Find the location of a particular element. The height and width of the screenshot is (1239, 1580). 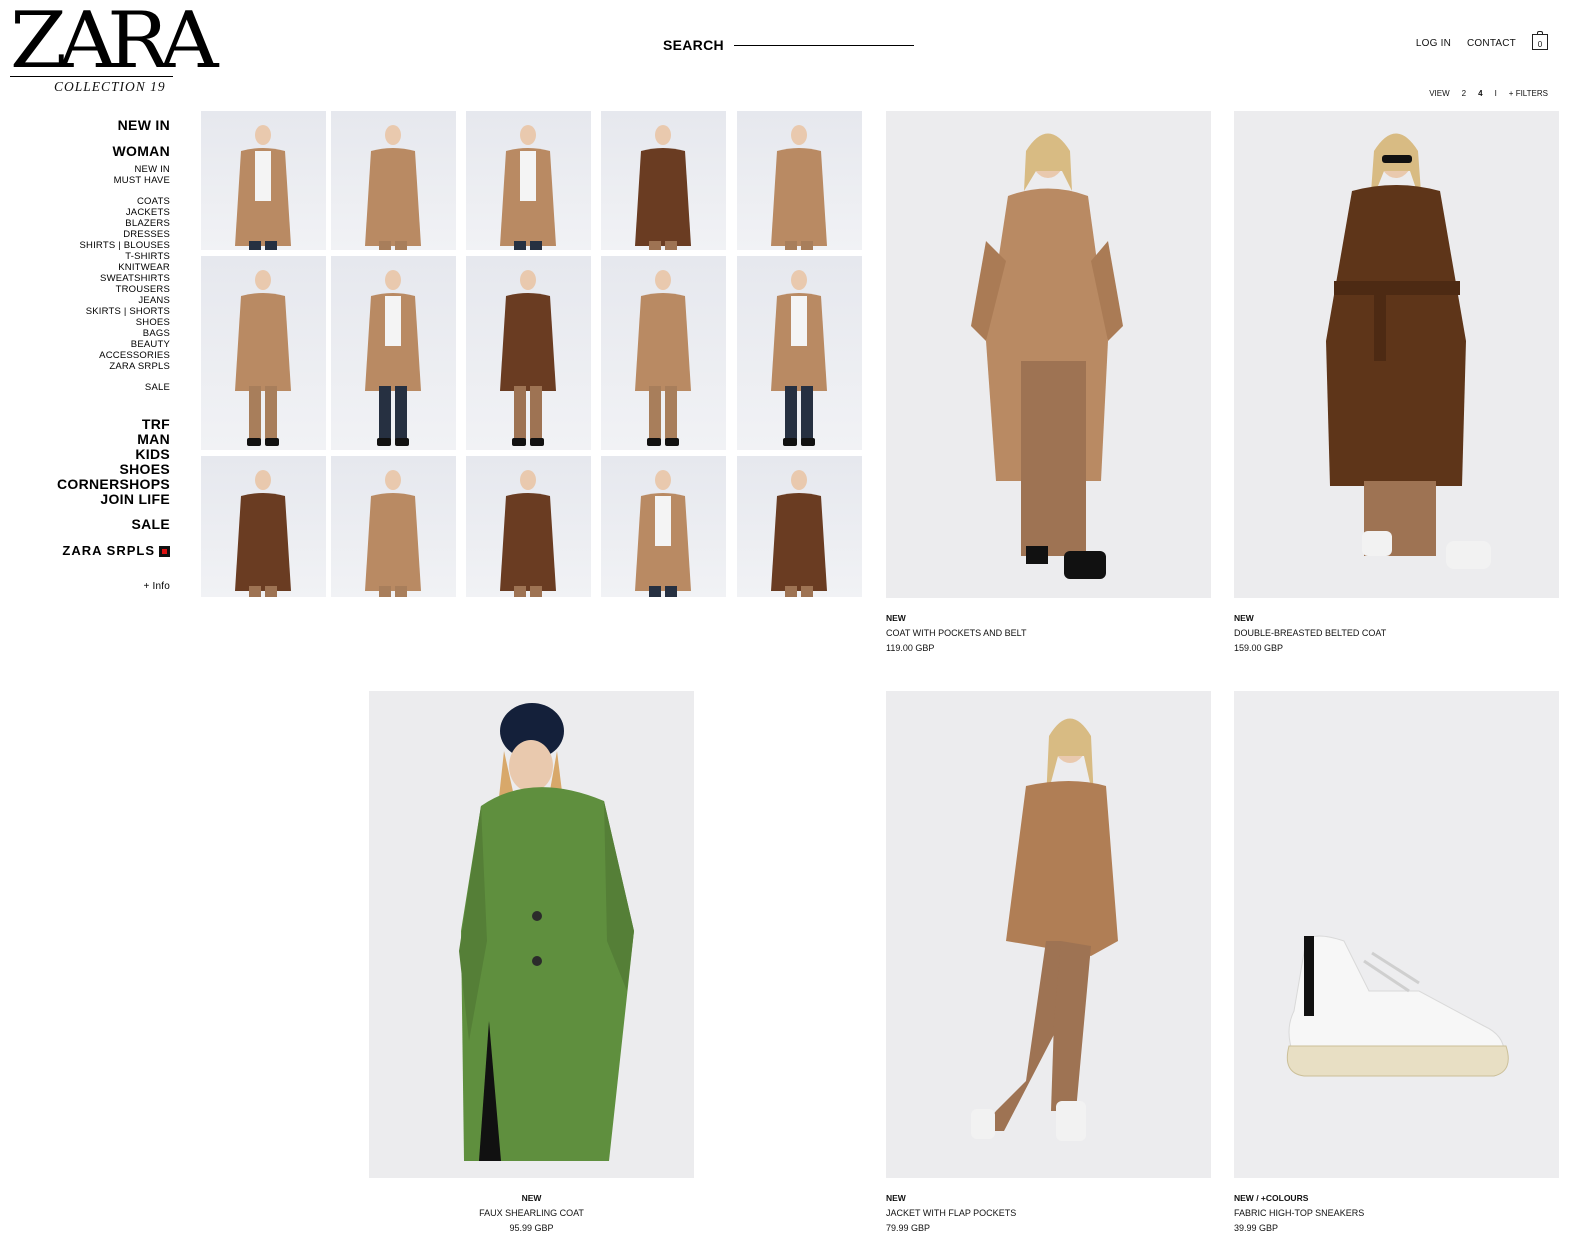

sidebar-category-item-14: ACCESSORIES is located at coordinates (125, 355).